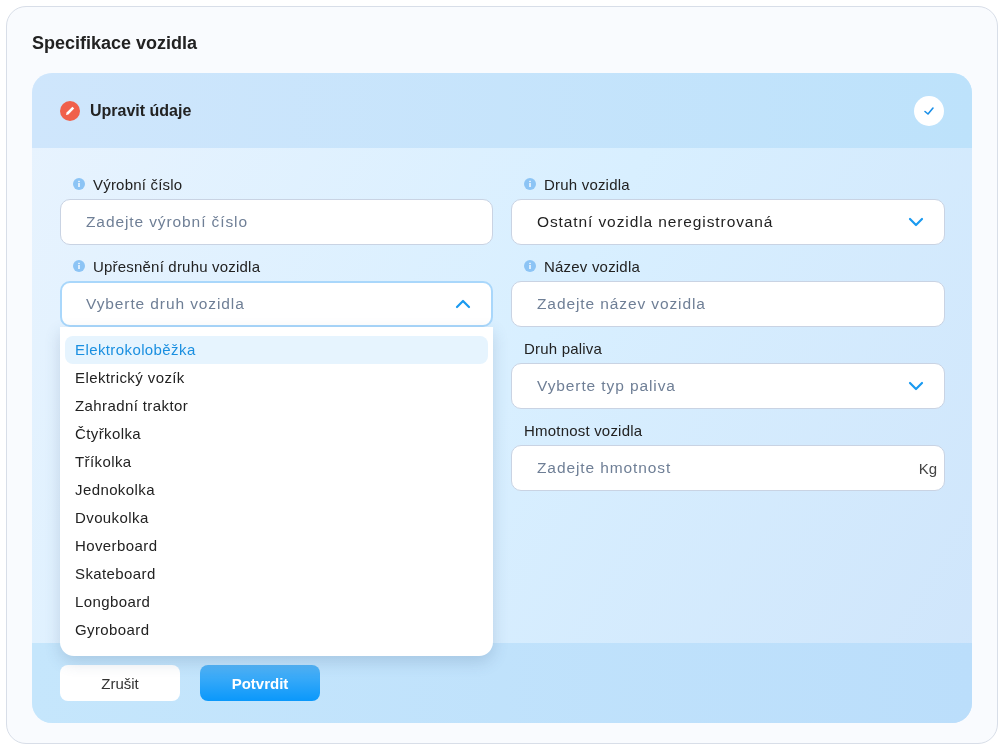 This screenshot has width=1007, height=752. Describe the element at coordinates (728, 468) in the screenshot. I see `input-field: Zadejte hmotnost Kg` at that location.